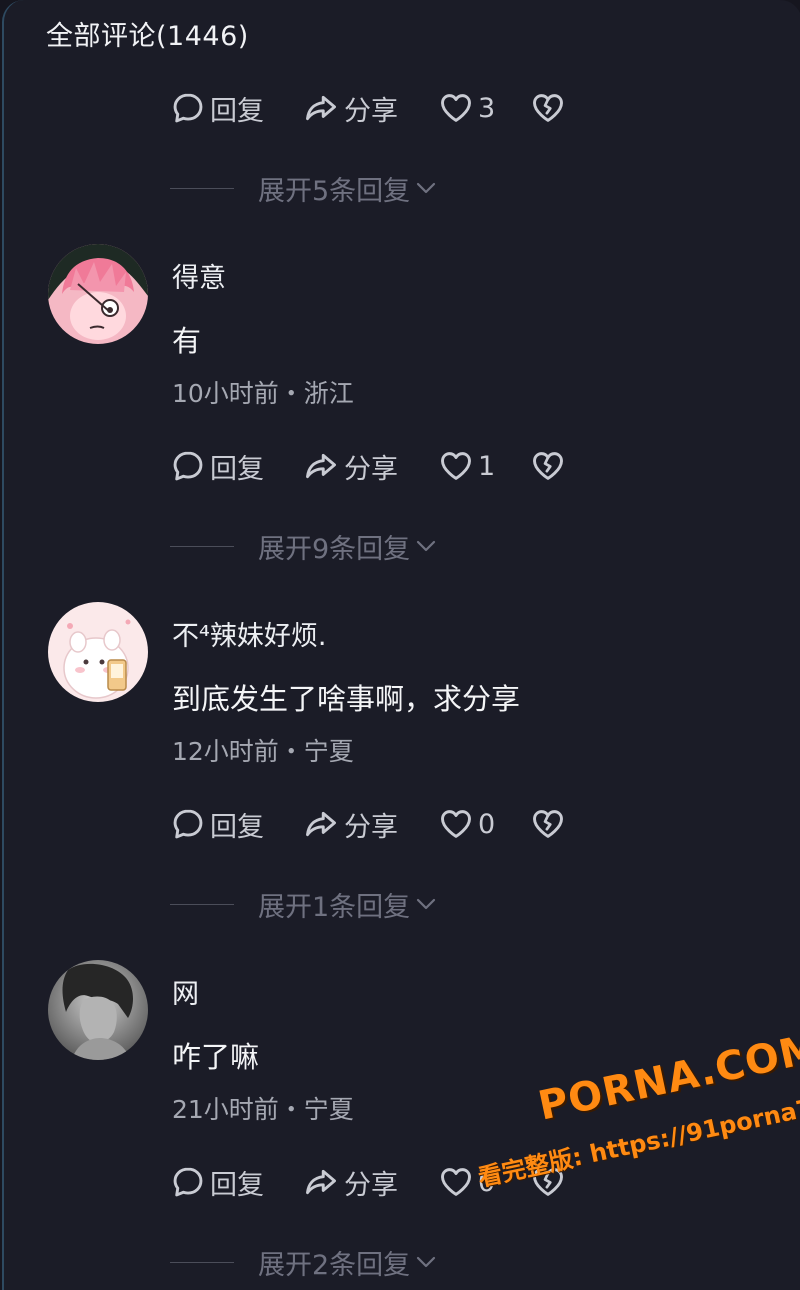  I want to click on comment-actions: 回复 分享 1, so click(368, 466).